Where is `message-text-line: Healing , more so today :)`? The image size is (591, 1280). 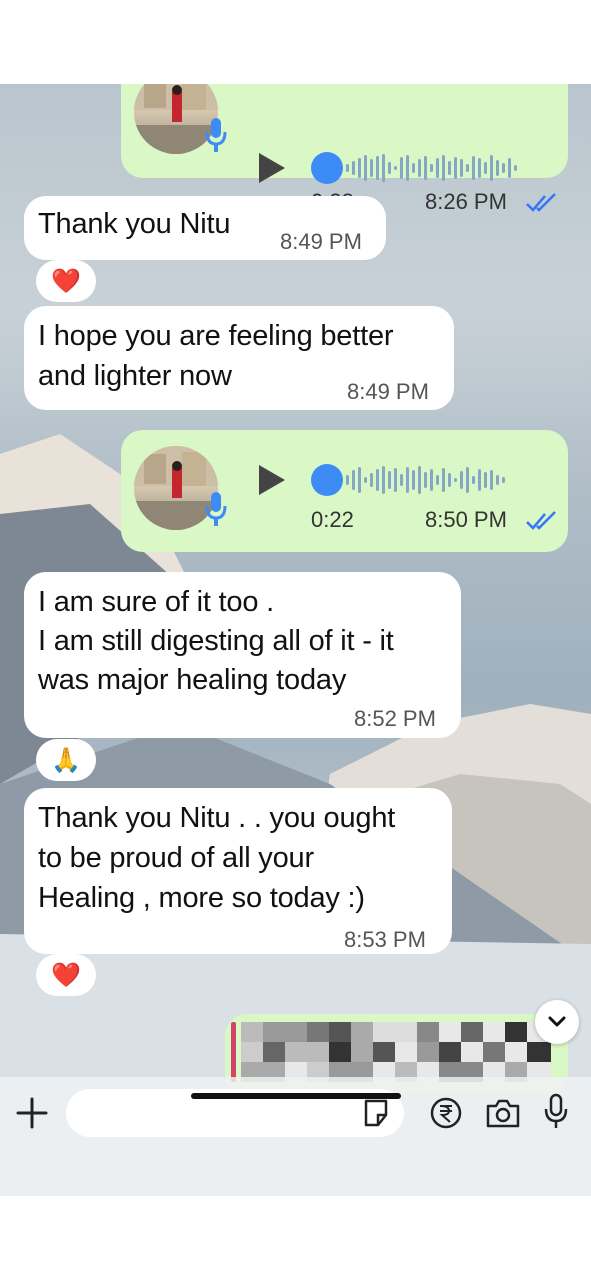
message-text-line: Healing , more so today :) is located at coordinates (201, 898).